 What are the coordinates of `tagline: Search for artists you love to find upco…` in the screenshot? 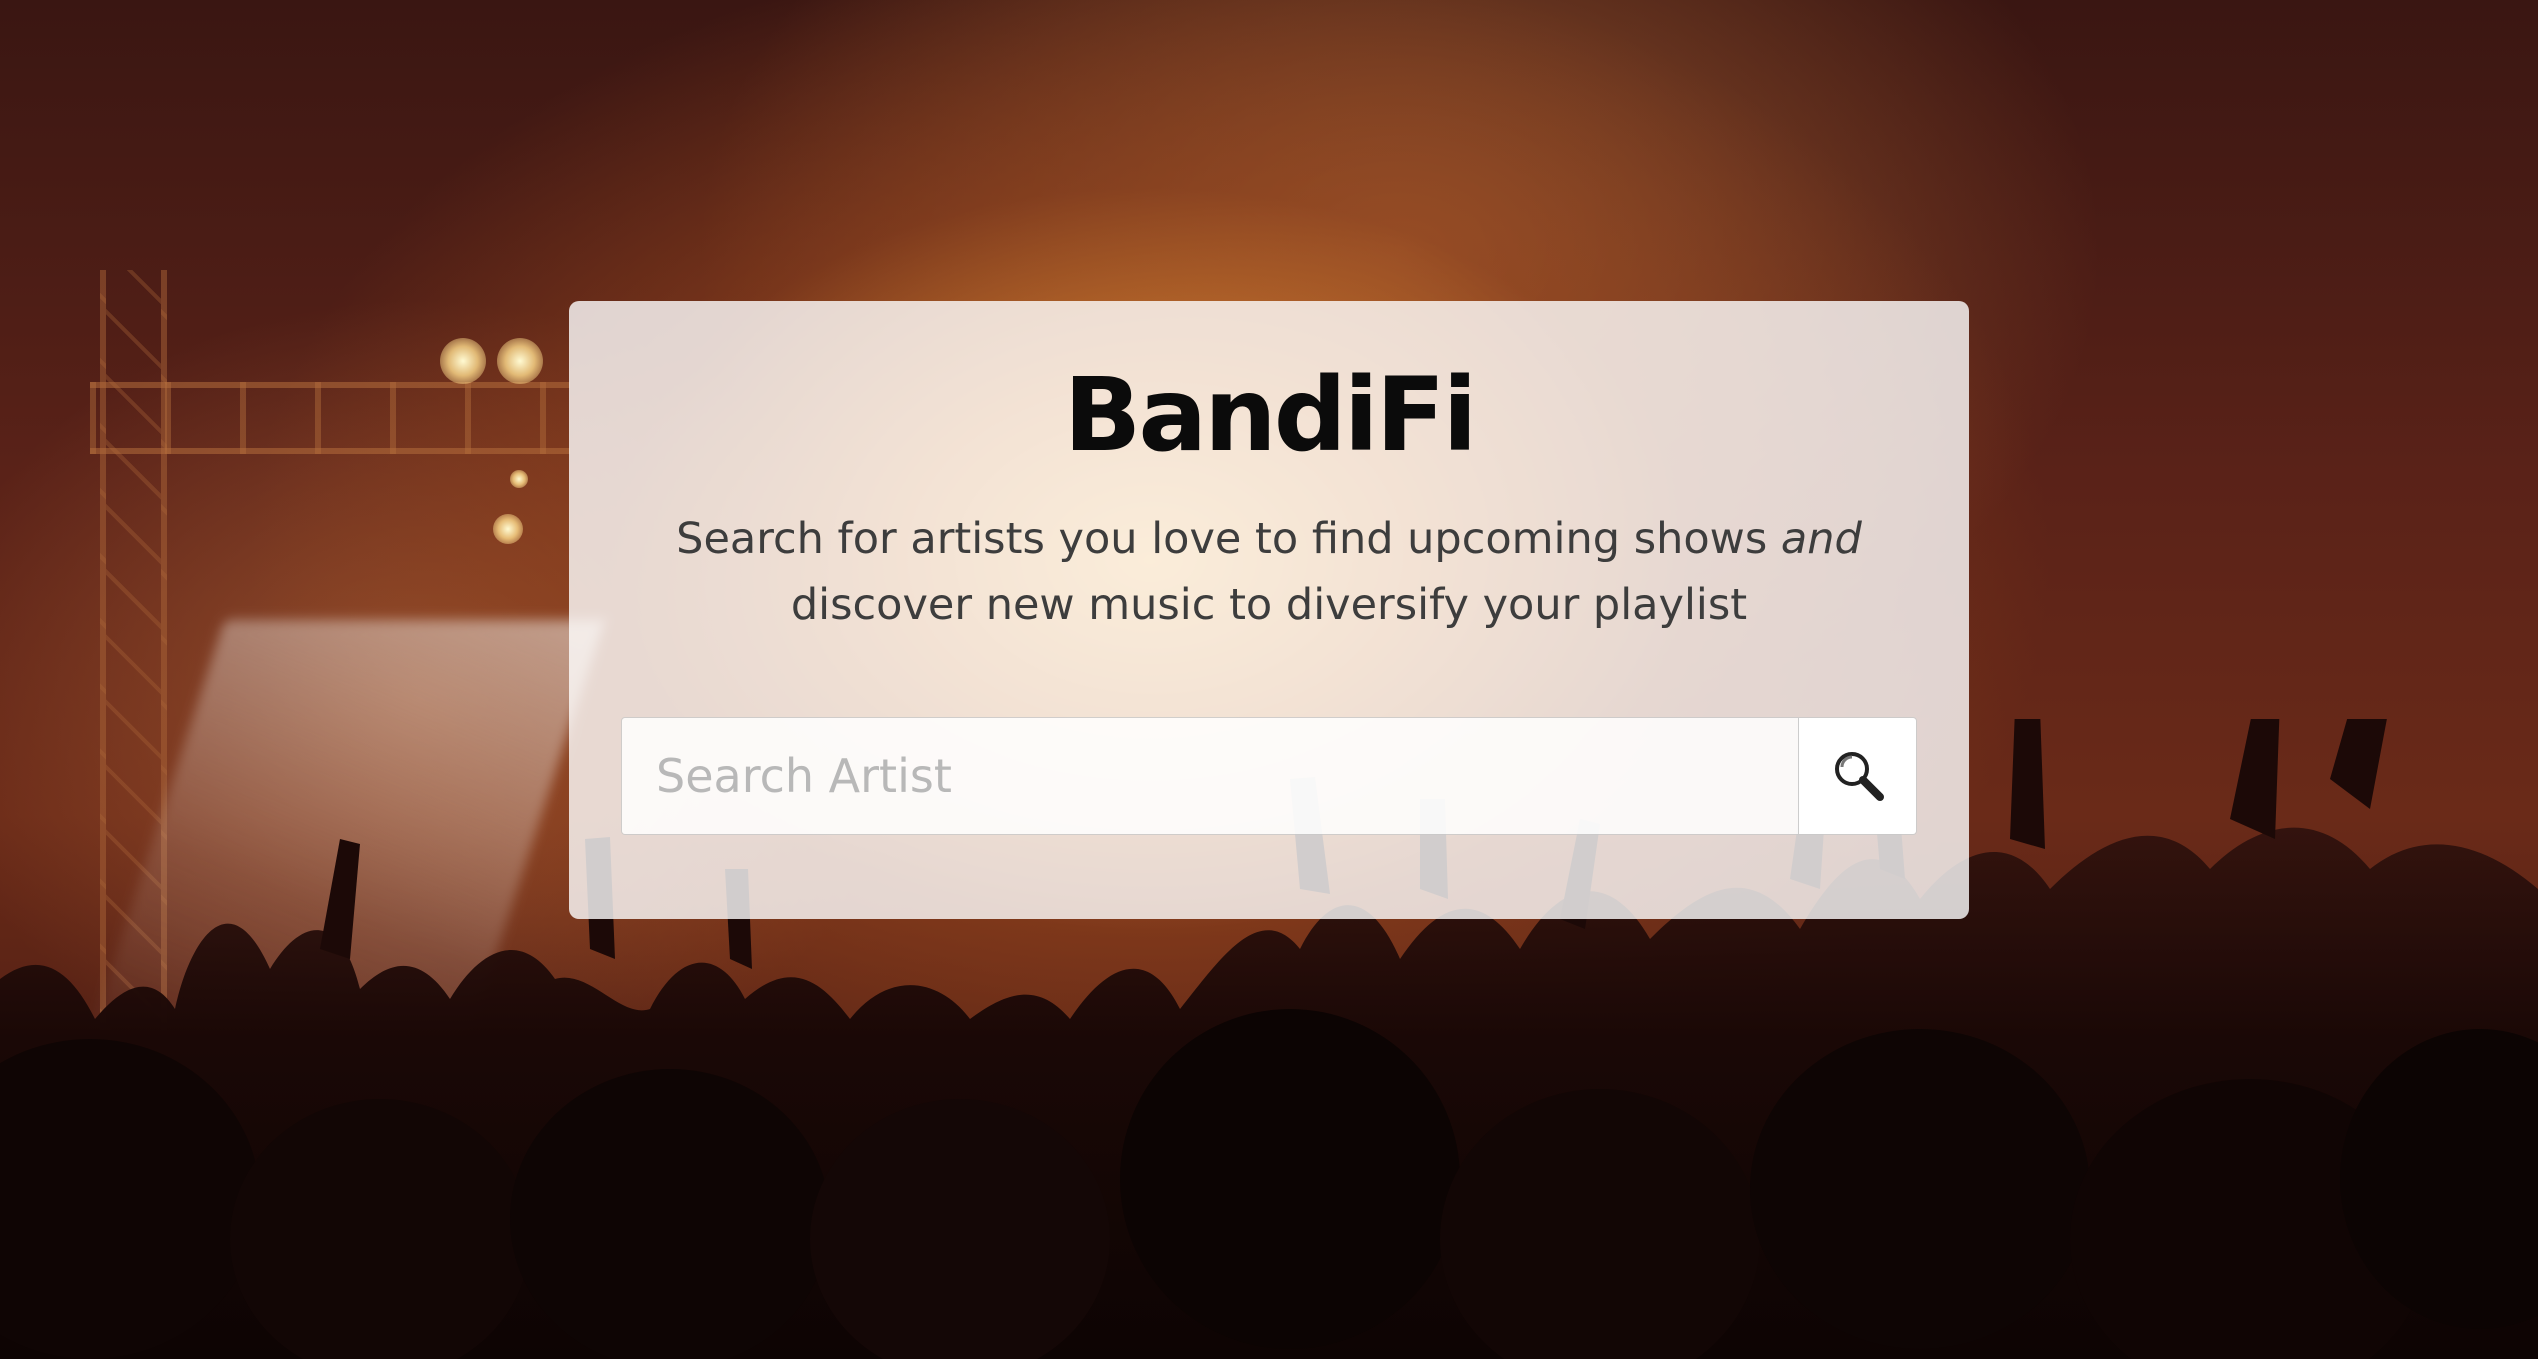 It's located at (1269, 572).